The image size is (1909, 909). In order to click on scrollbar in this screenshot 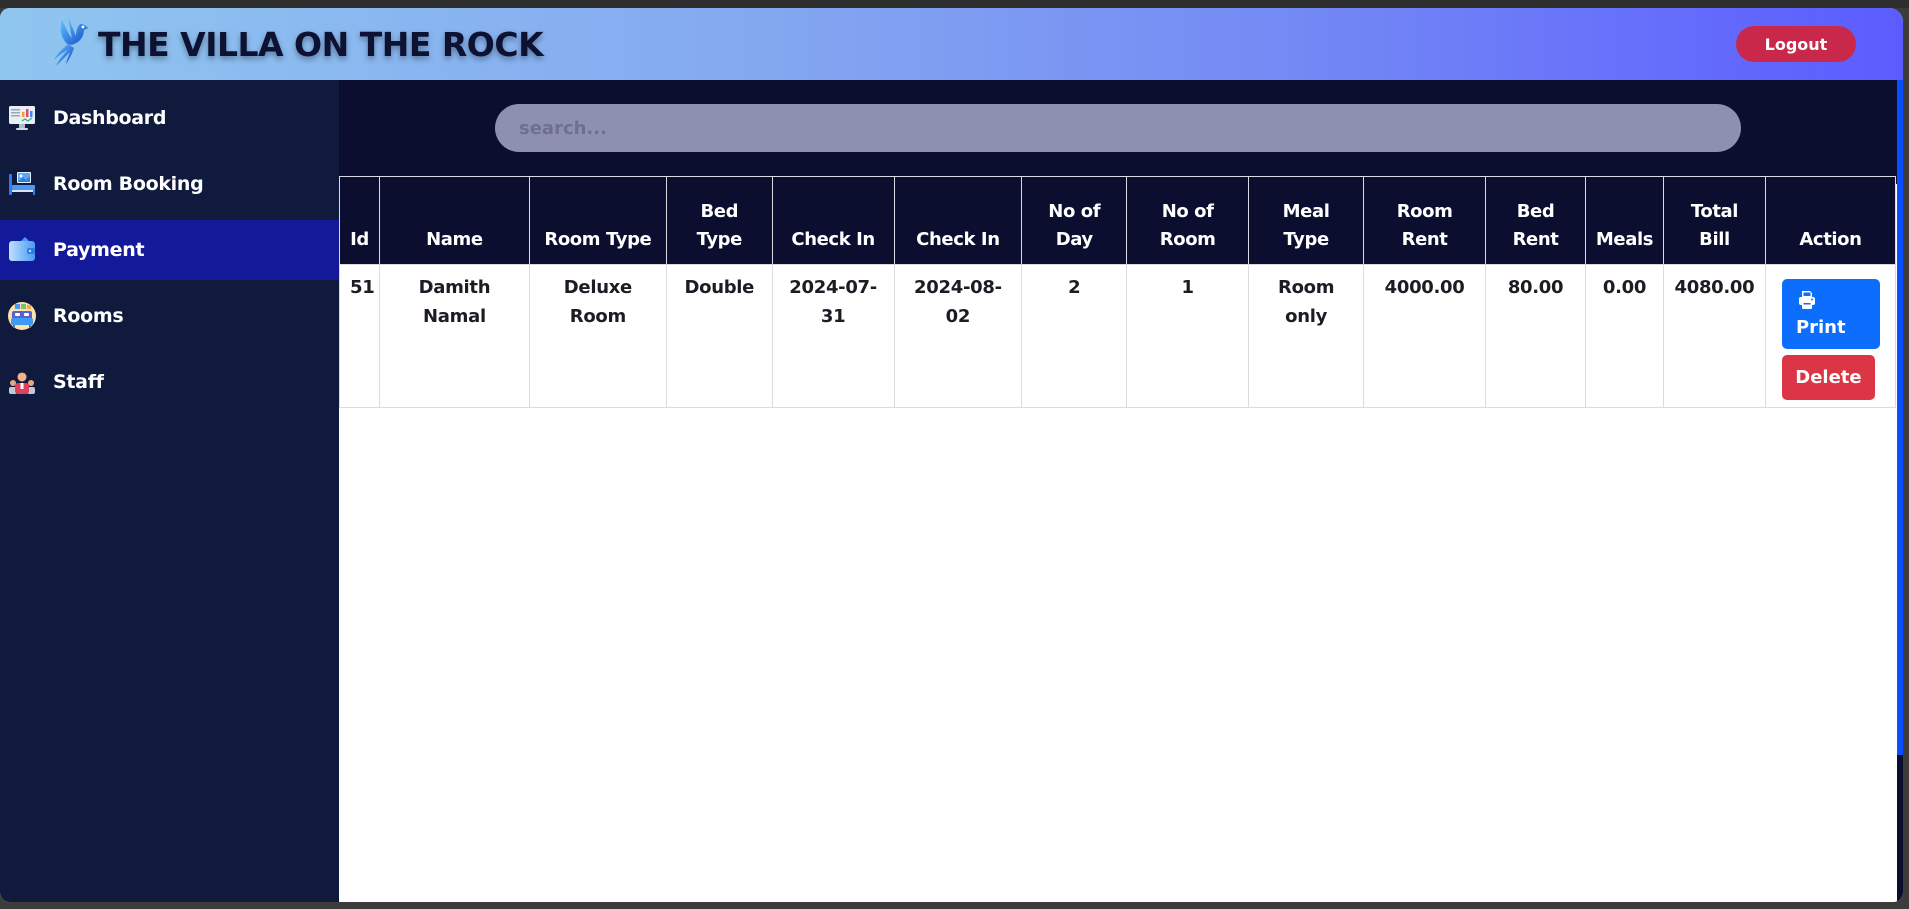, I will do `click(1900, 491)`.